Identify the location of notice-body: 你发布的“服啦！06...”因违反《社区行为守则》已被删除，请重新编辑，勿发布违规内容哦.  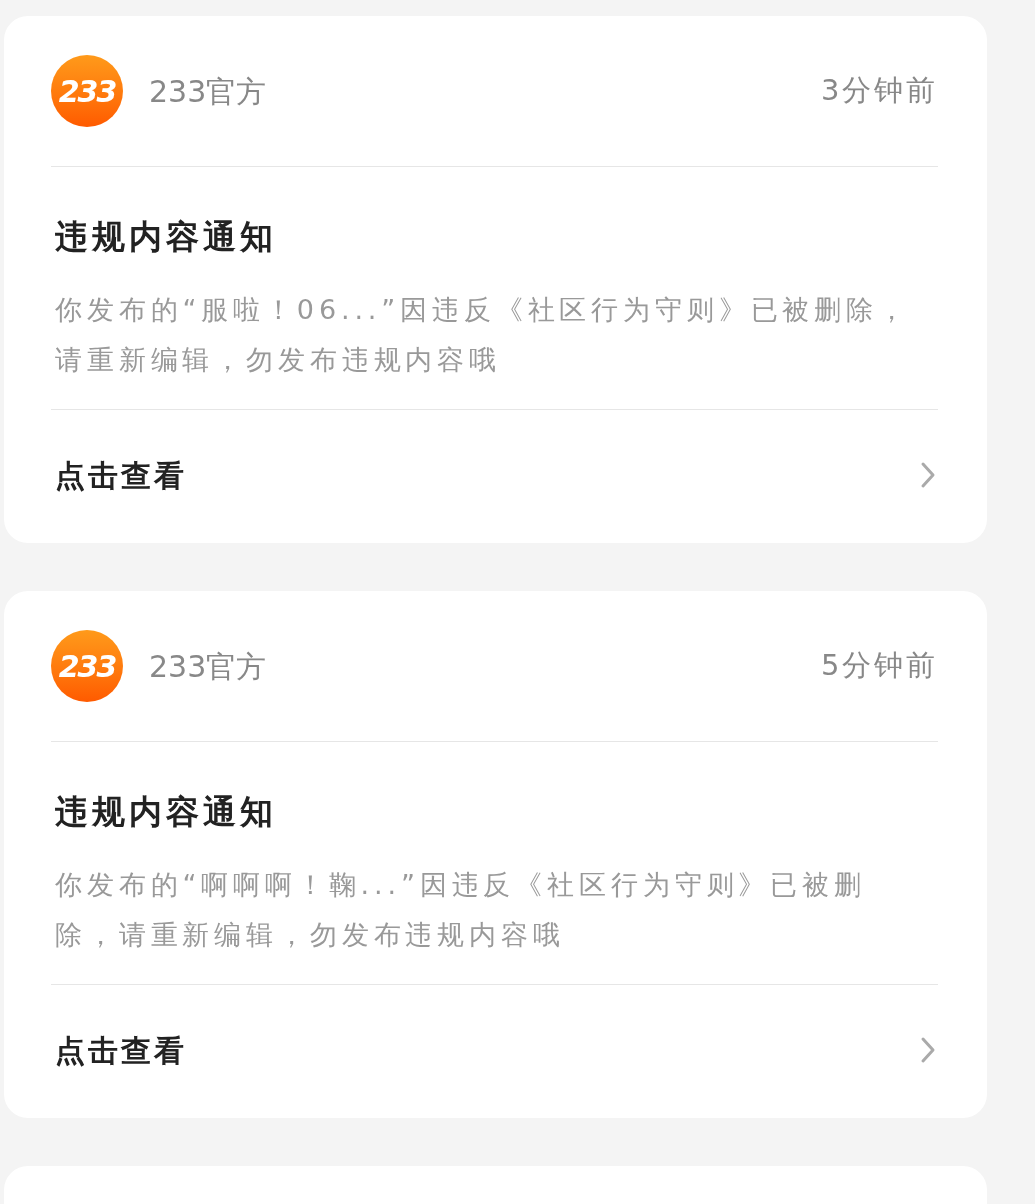
(483, 335).